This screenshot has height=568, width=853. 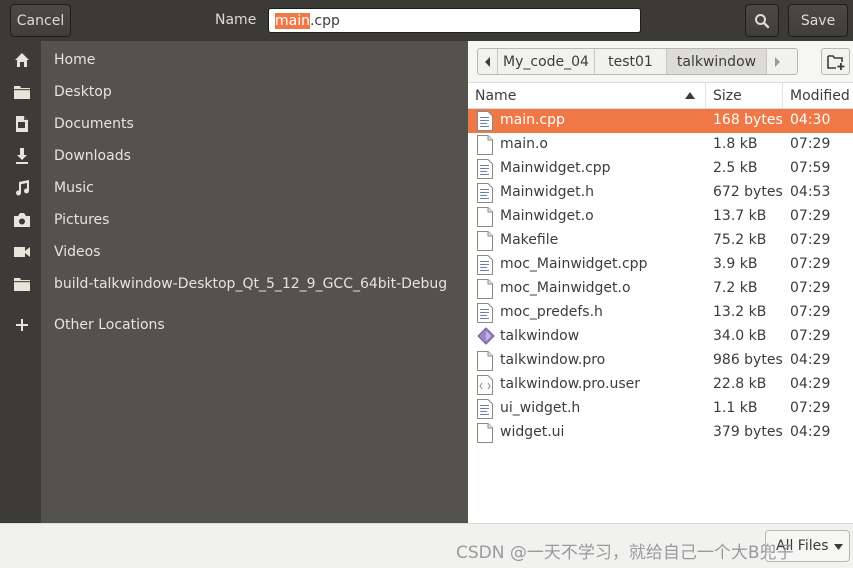 I want to click on breadcrumb-test01: test01, so click(x=631, y=61).